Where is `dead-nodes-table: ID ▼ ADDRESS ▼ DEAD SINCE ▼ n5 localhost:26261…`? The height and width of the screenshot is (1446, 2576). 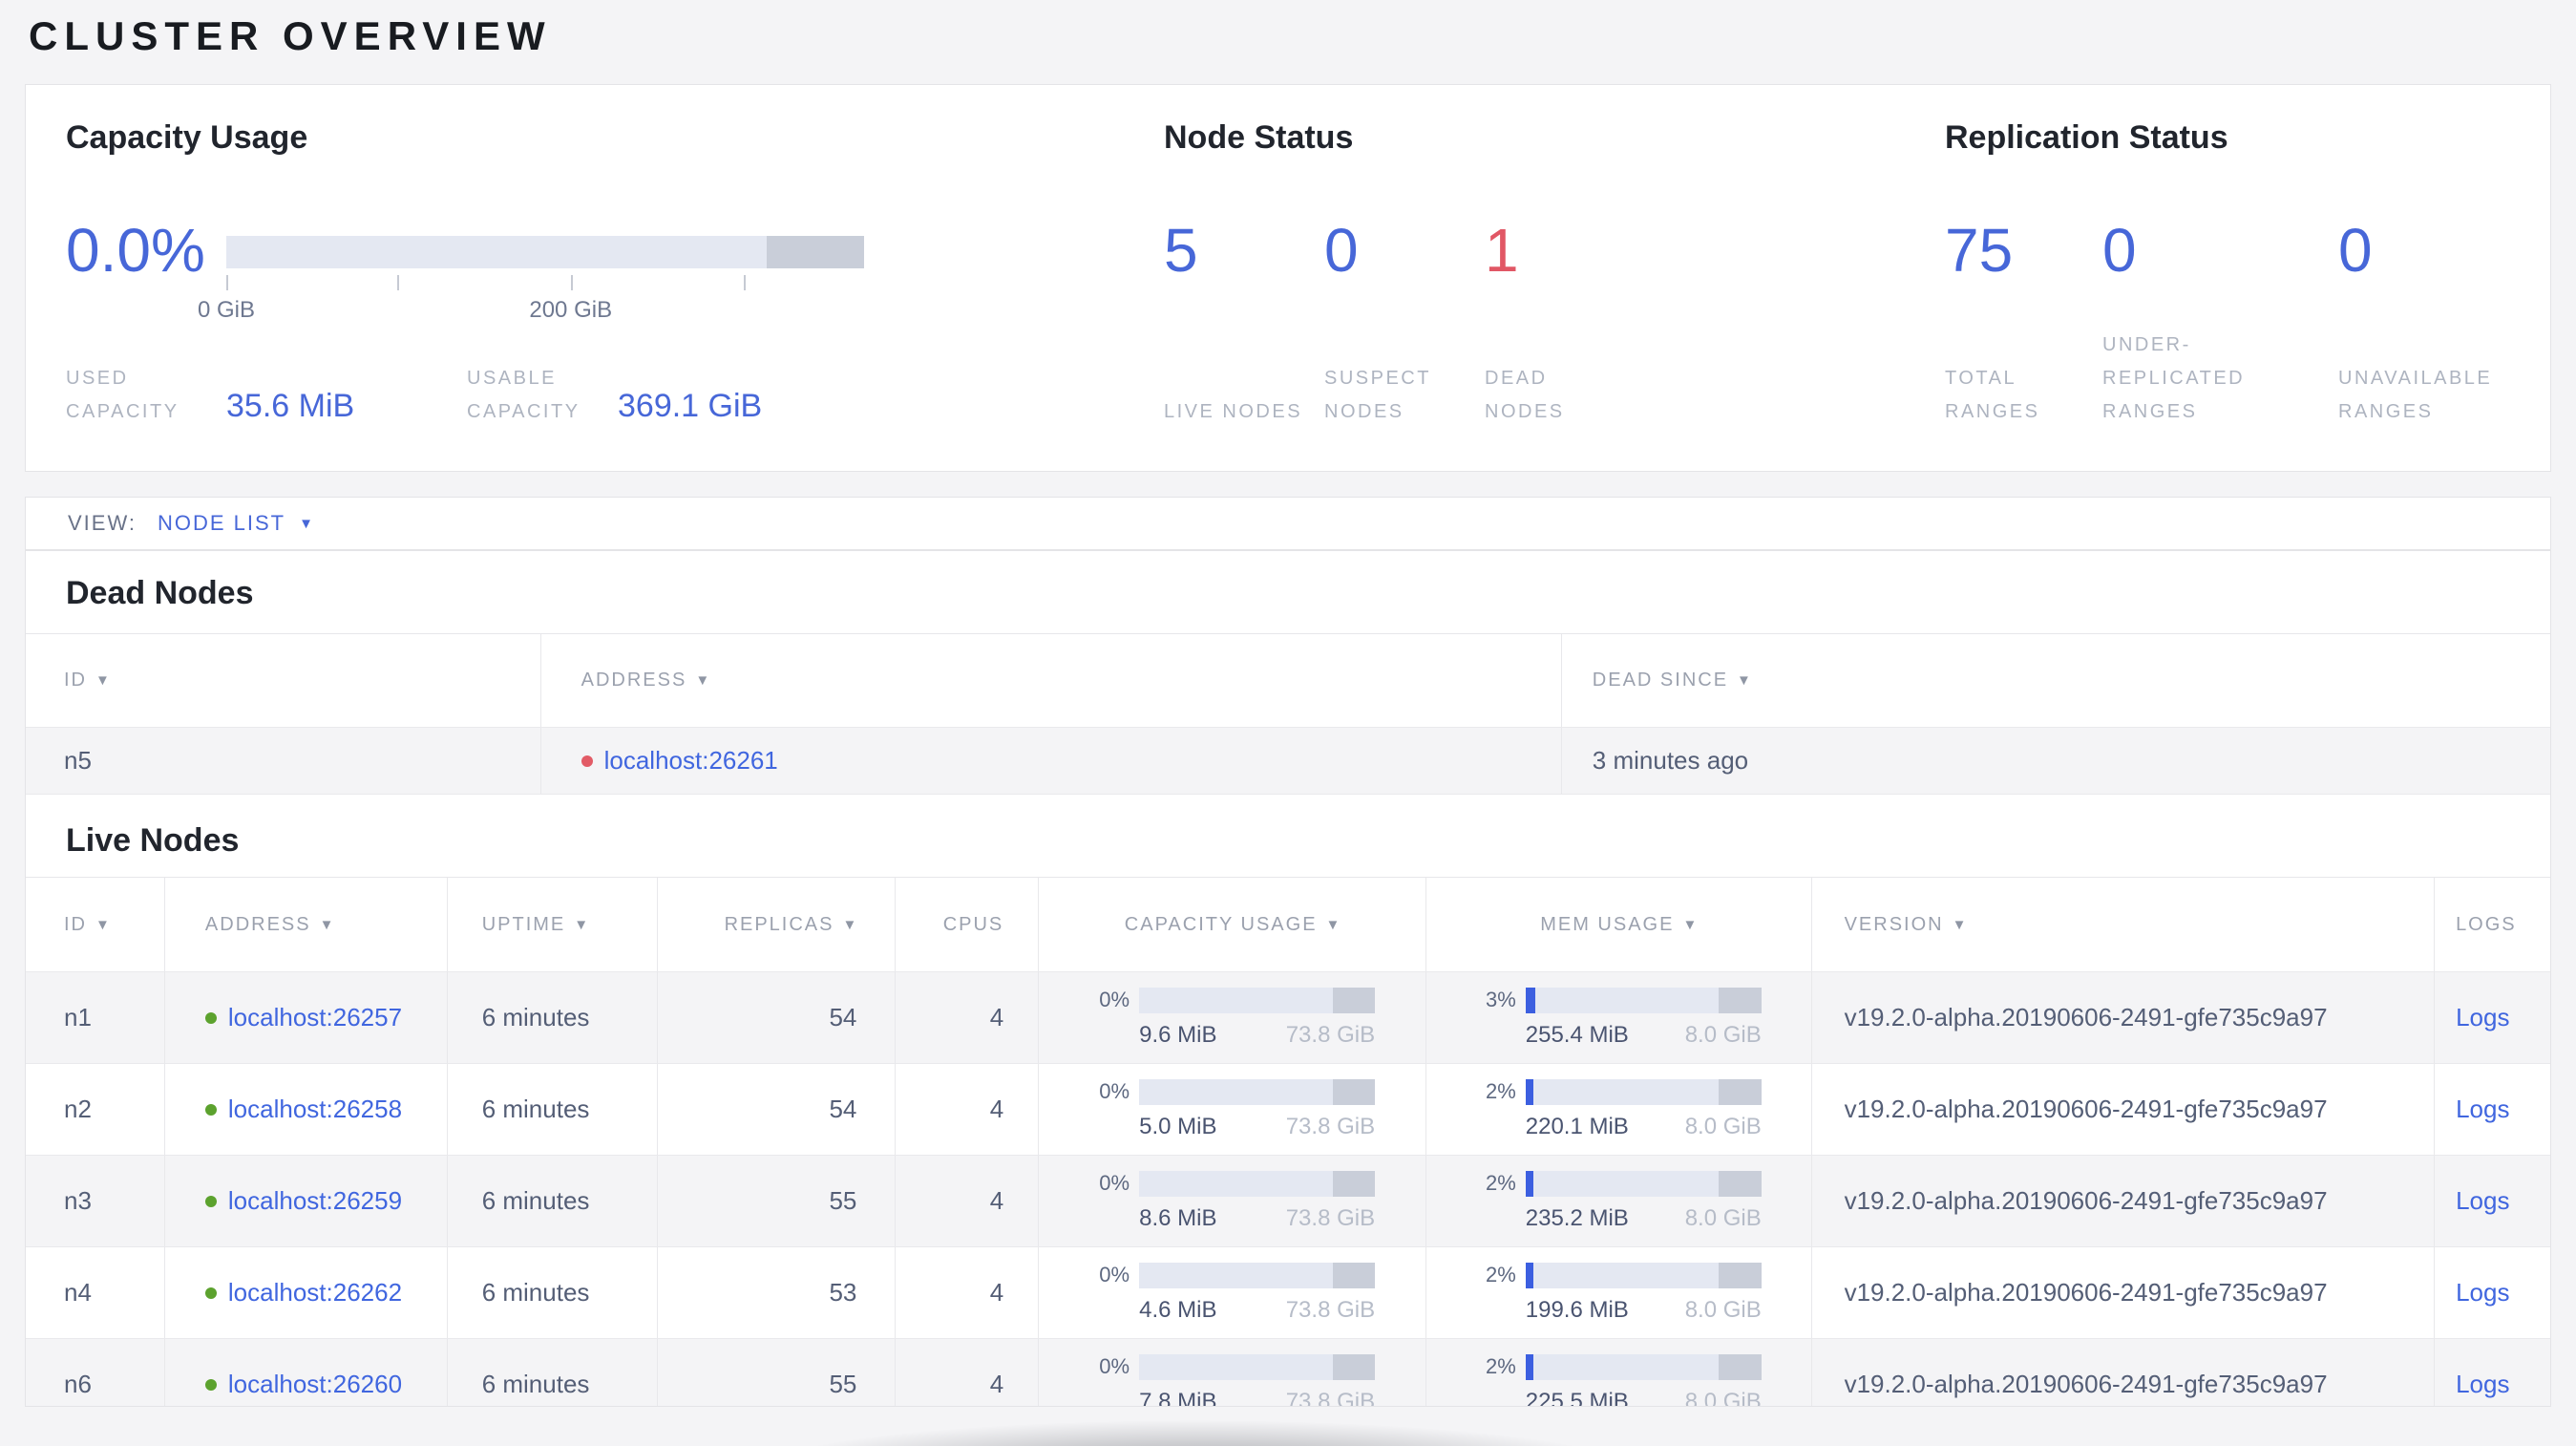 dead-nodes-table: ID ▼ ADDRESS ▼ DEAD SINCE ▼ n5 localhost:26261… is located at coordinates (1288, 714).